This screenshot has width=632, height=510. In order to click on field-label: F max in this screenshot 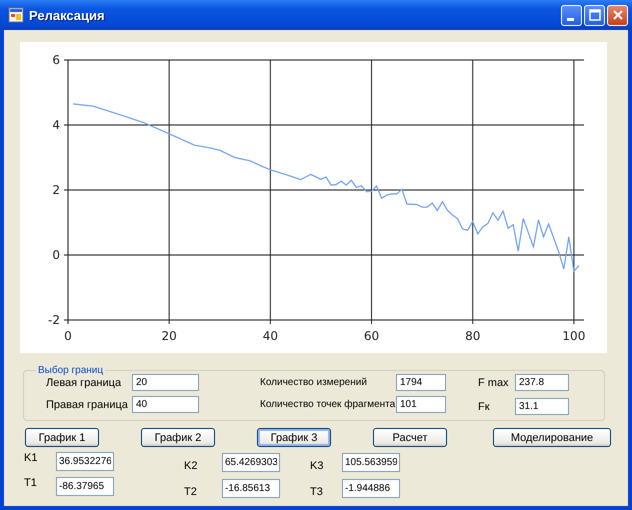, I will do `click(494, 382)`.